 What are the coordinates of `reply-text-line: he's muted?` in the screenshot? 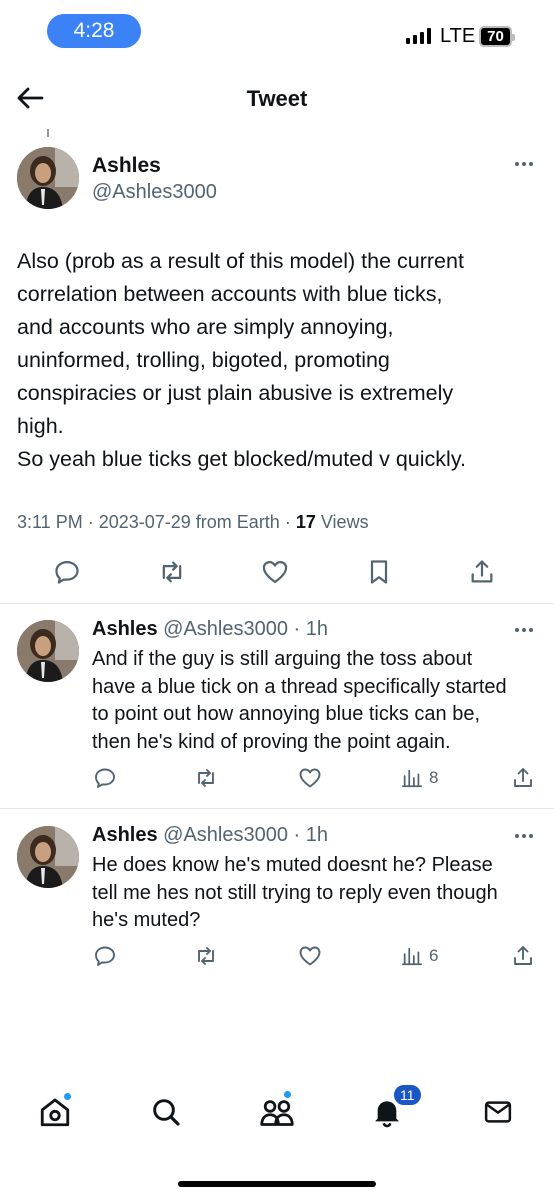 It's located at (146, 920).